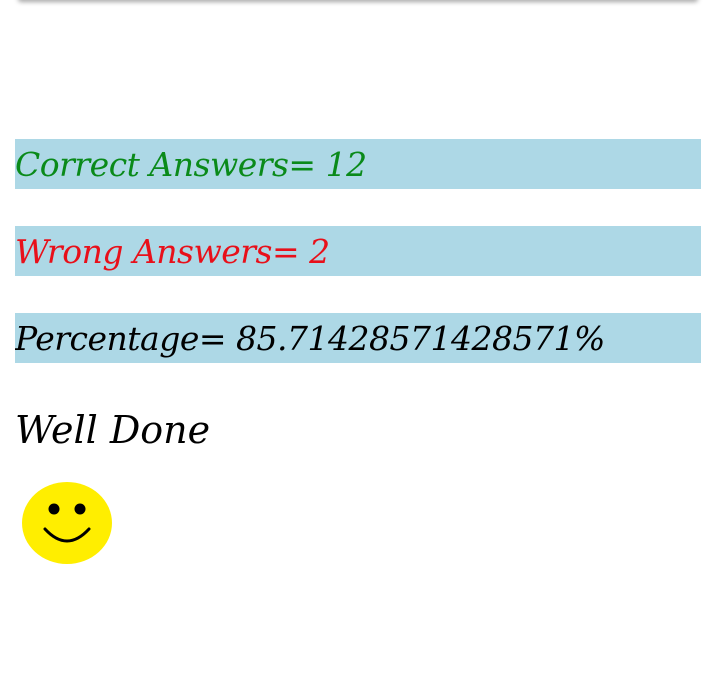  I want to click on correct-answers-row: Correct Answers= 12, so click(358, 164).